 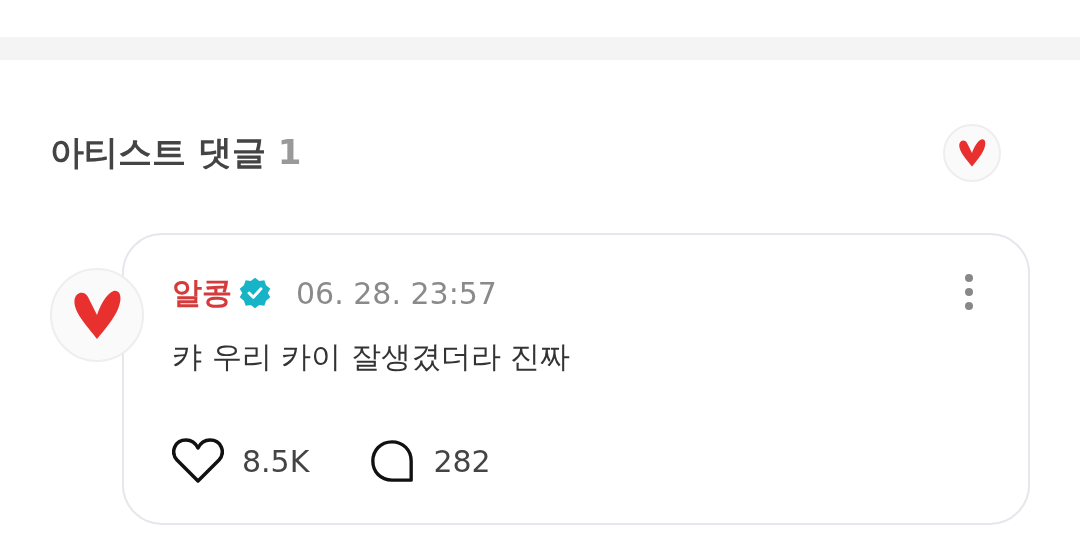 I want to click on comment-bubble-icon, so click(x=392, y=461).